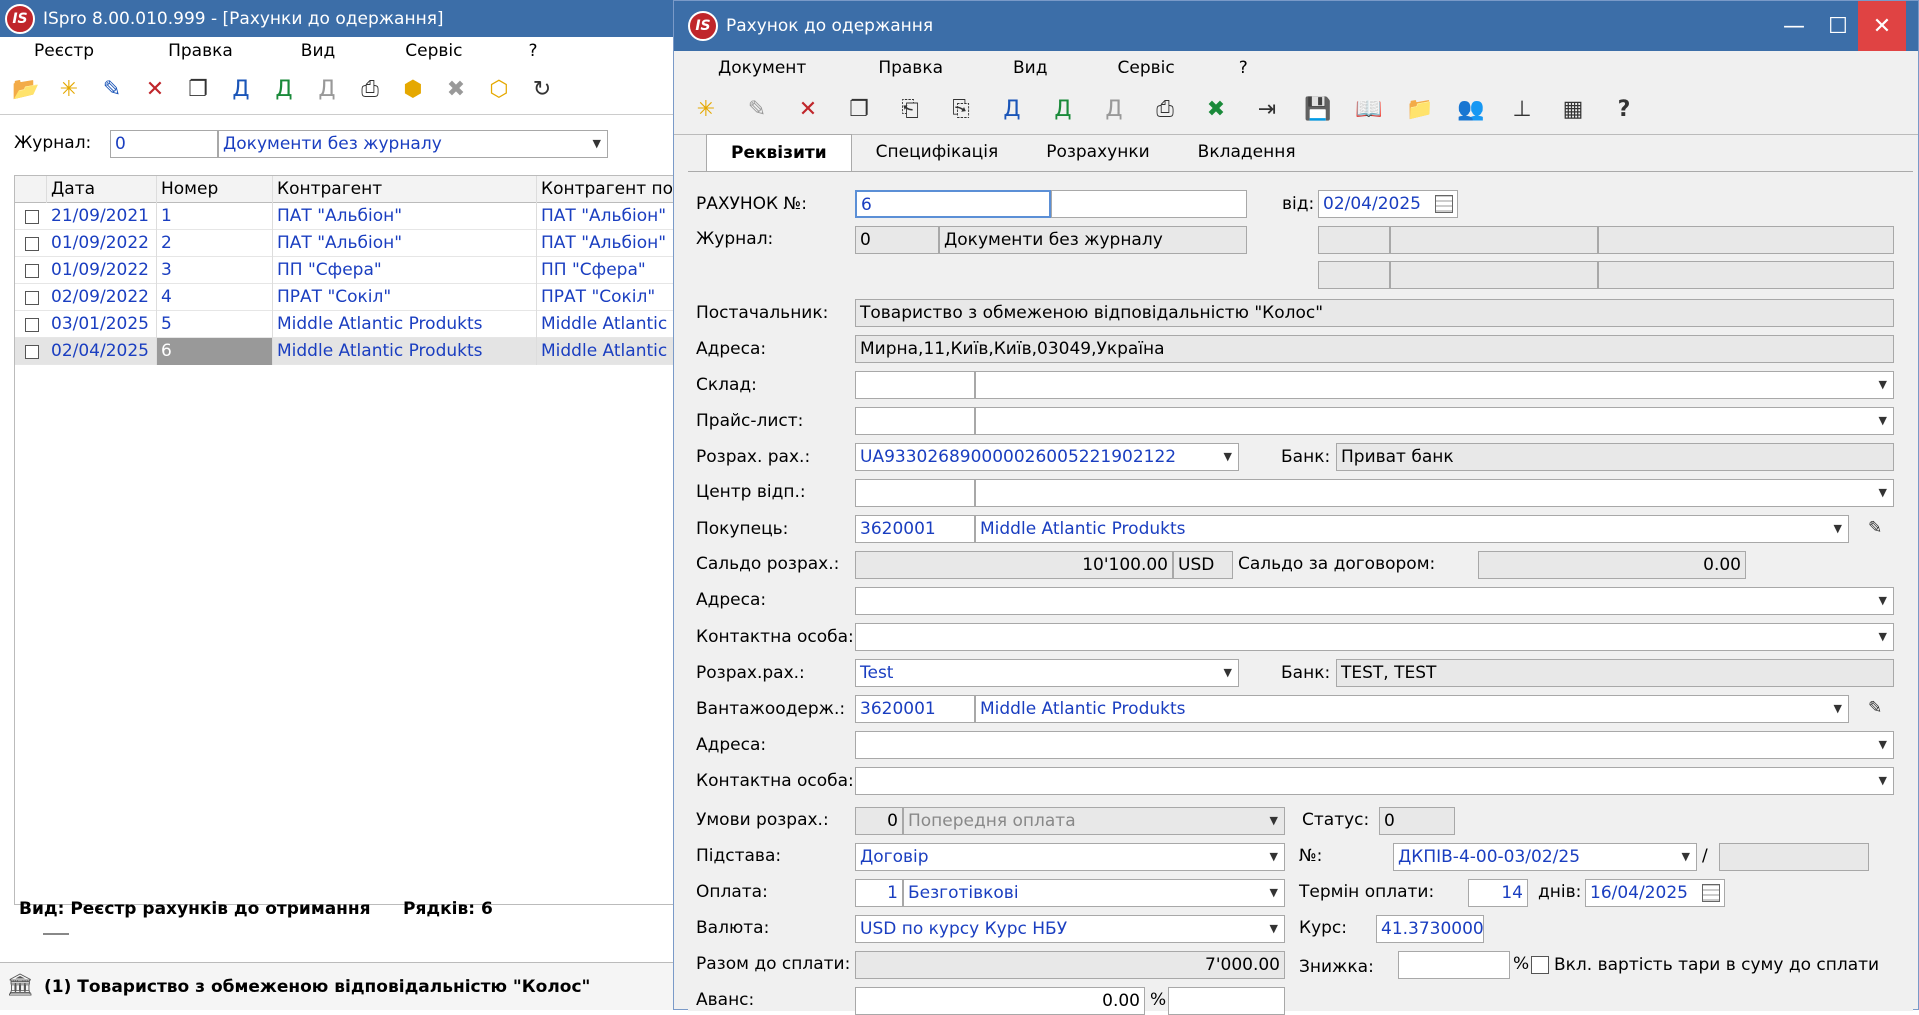  What do you see at coordinates (1318, 110) in the screenshot?
I see `save-icon: 💾` at bounding box center [1318, 110].